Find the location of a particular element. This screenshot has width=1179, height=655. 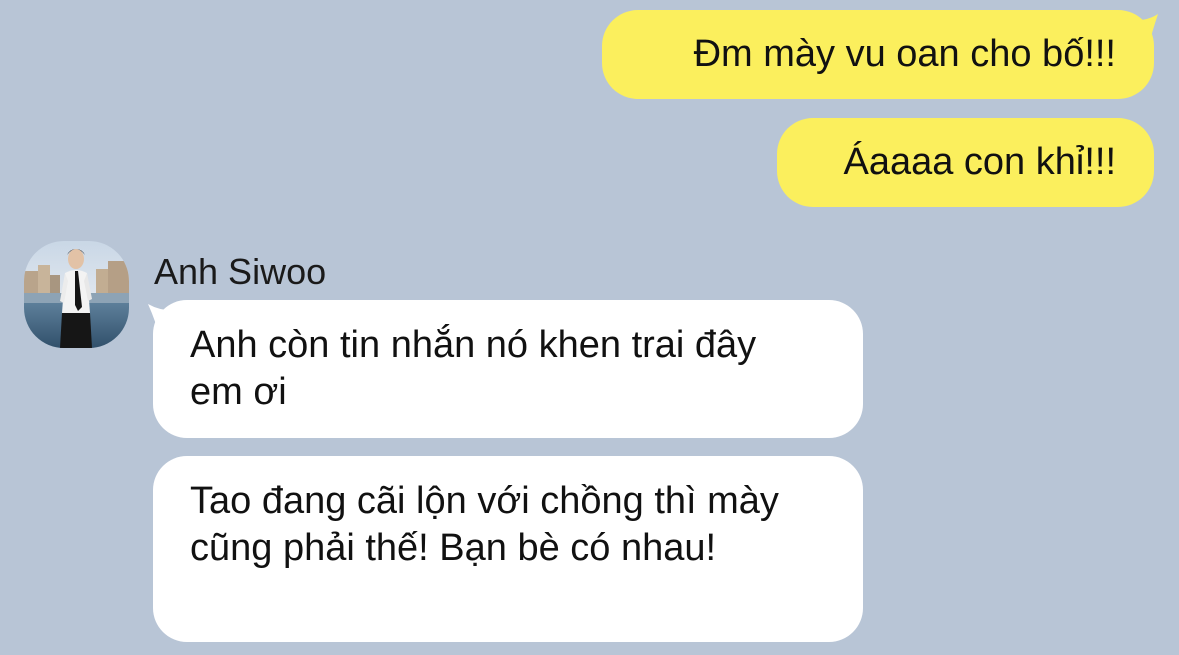

avatar is located at coordinates (76, 294).